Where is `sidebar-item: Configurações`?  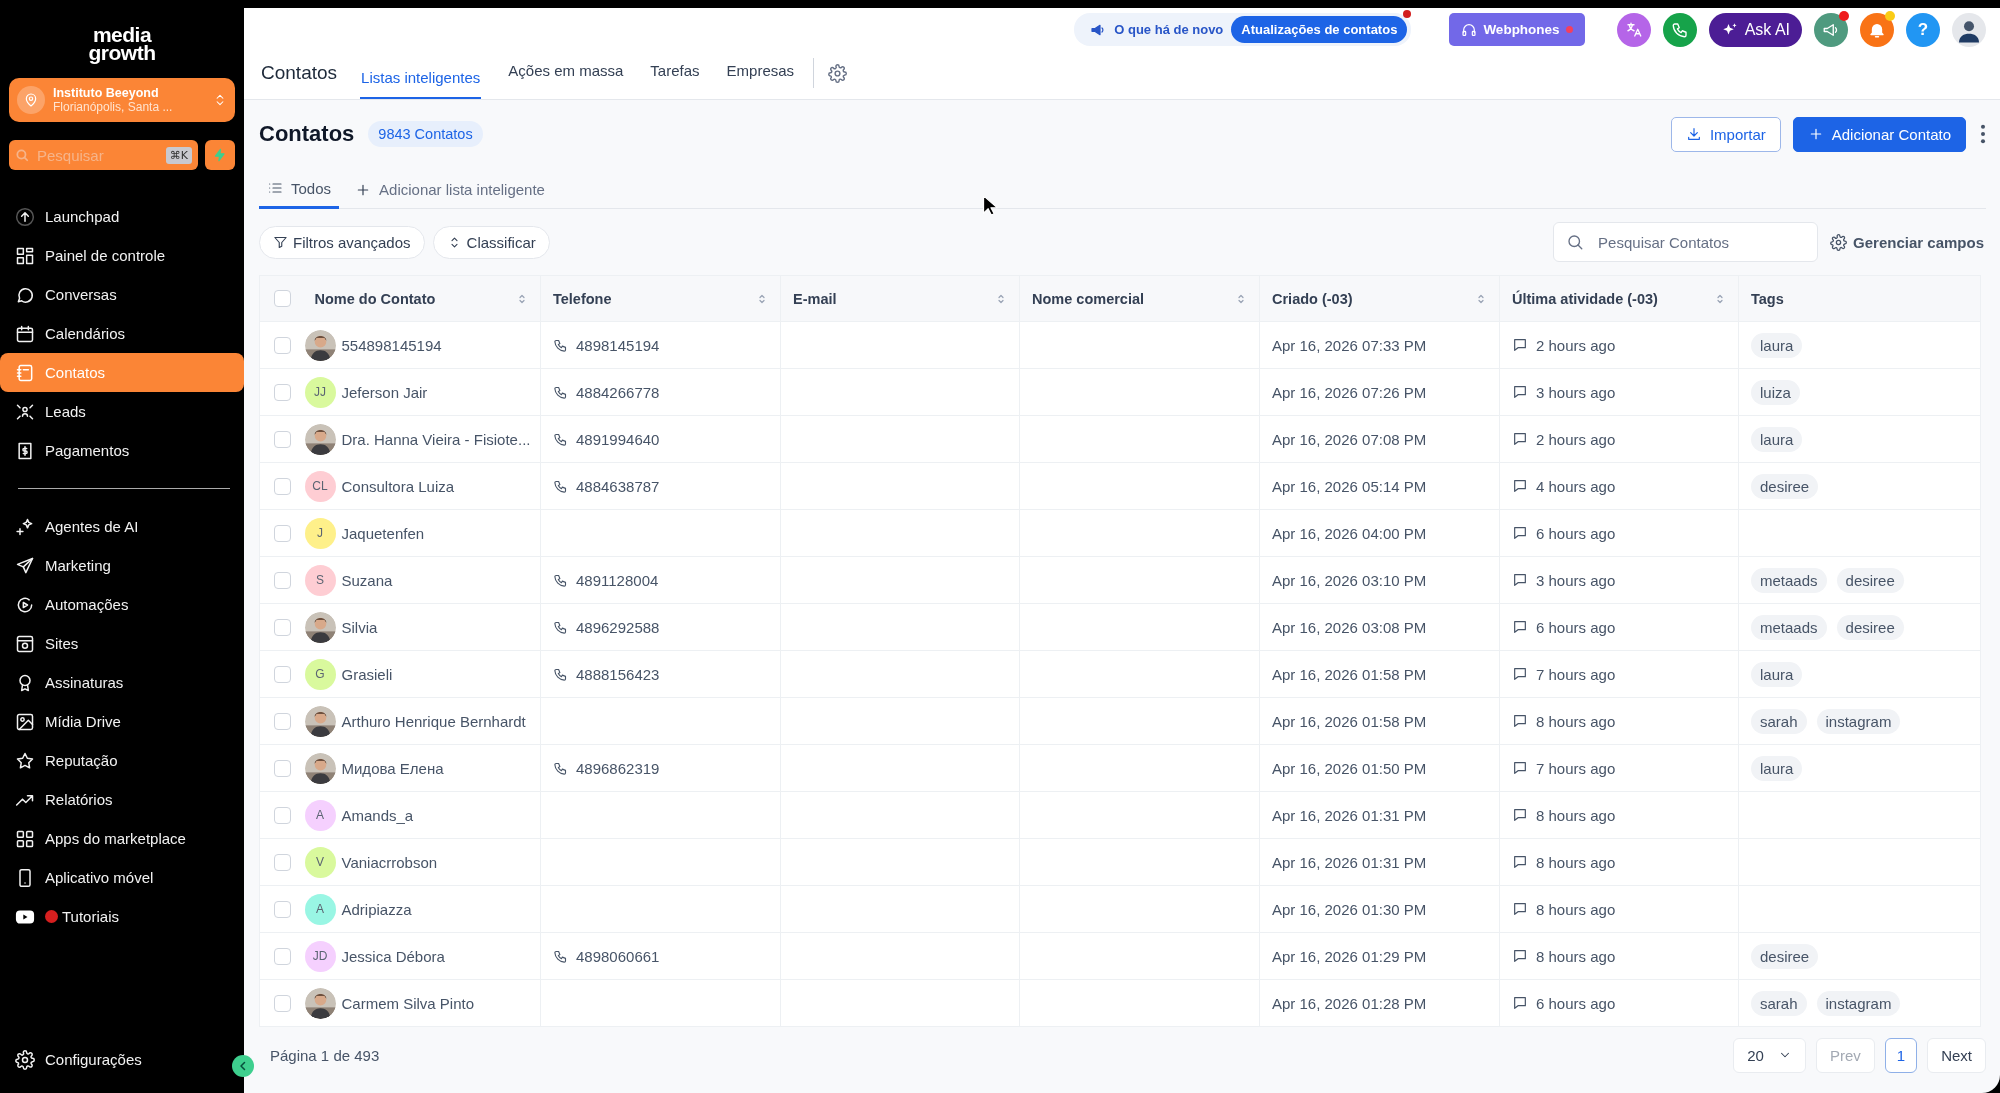
sidebar-item: Configurações is located at coordinates (114, 1059).